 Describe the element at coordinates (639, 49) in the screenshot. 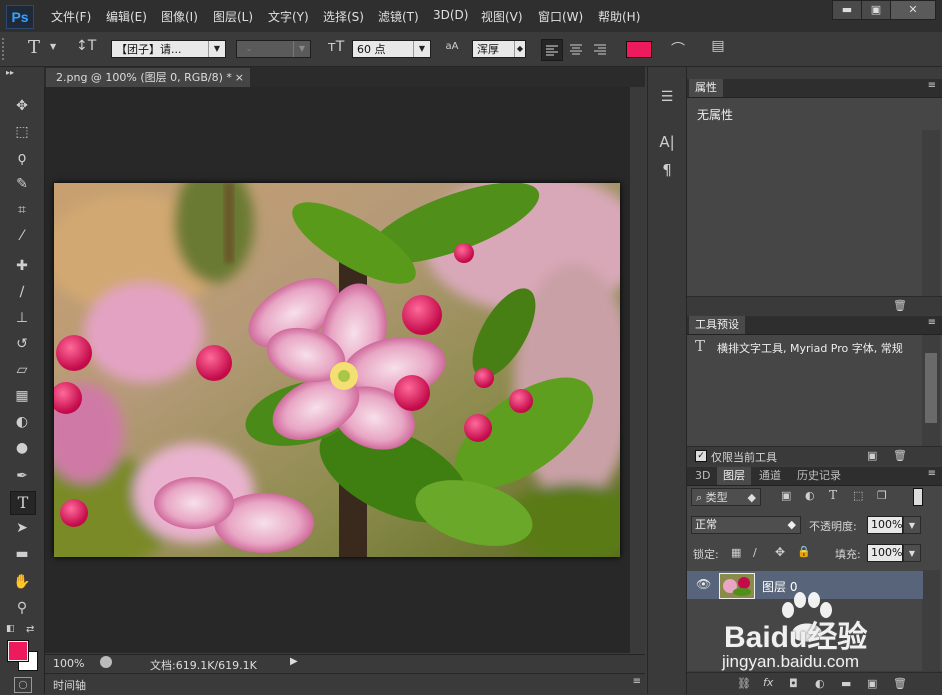

I see `text-color-swatch` at that location.